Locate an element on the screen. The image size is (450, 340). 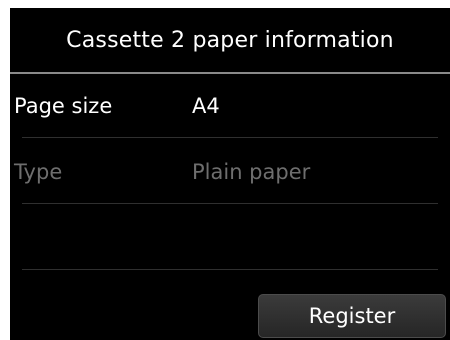
page-title: Cassette 2 paper information is located at coordinates (230, 40).